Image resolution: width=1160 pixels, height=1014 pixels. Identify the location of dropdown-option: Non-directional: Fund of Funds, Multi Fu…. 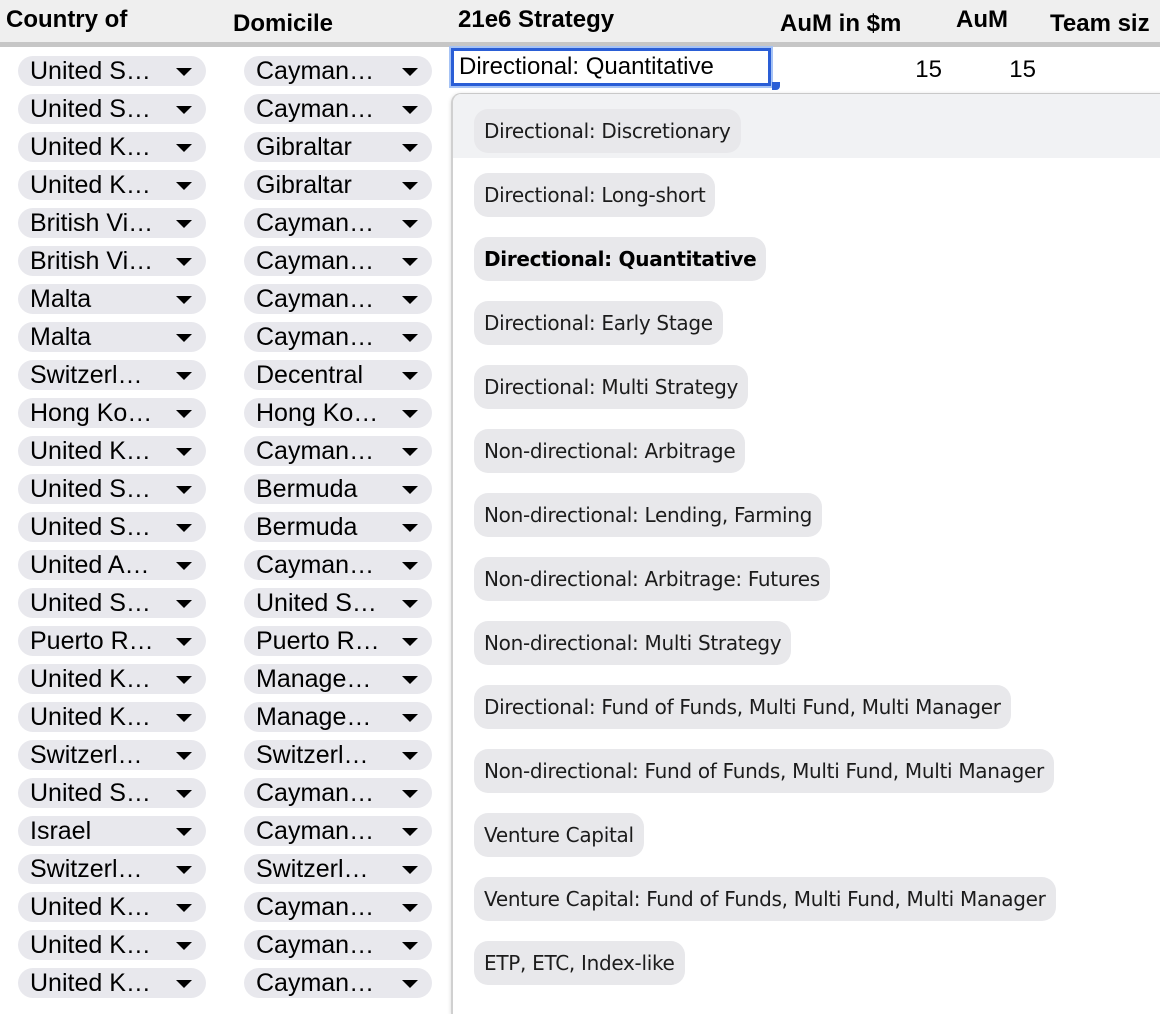
(764, 771).